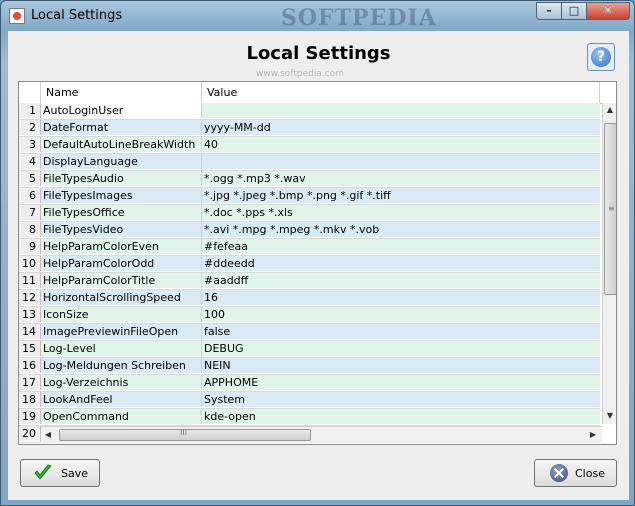 The image size is (635, 506). What do you see at coordinates (401, 280) in the screenshot?
I see `setting-value-cell: #aaddff` at bounding box center [401, 280].